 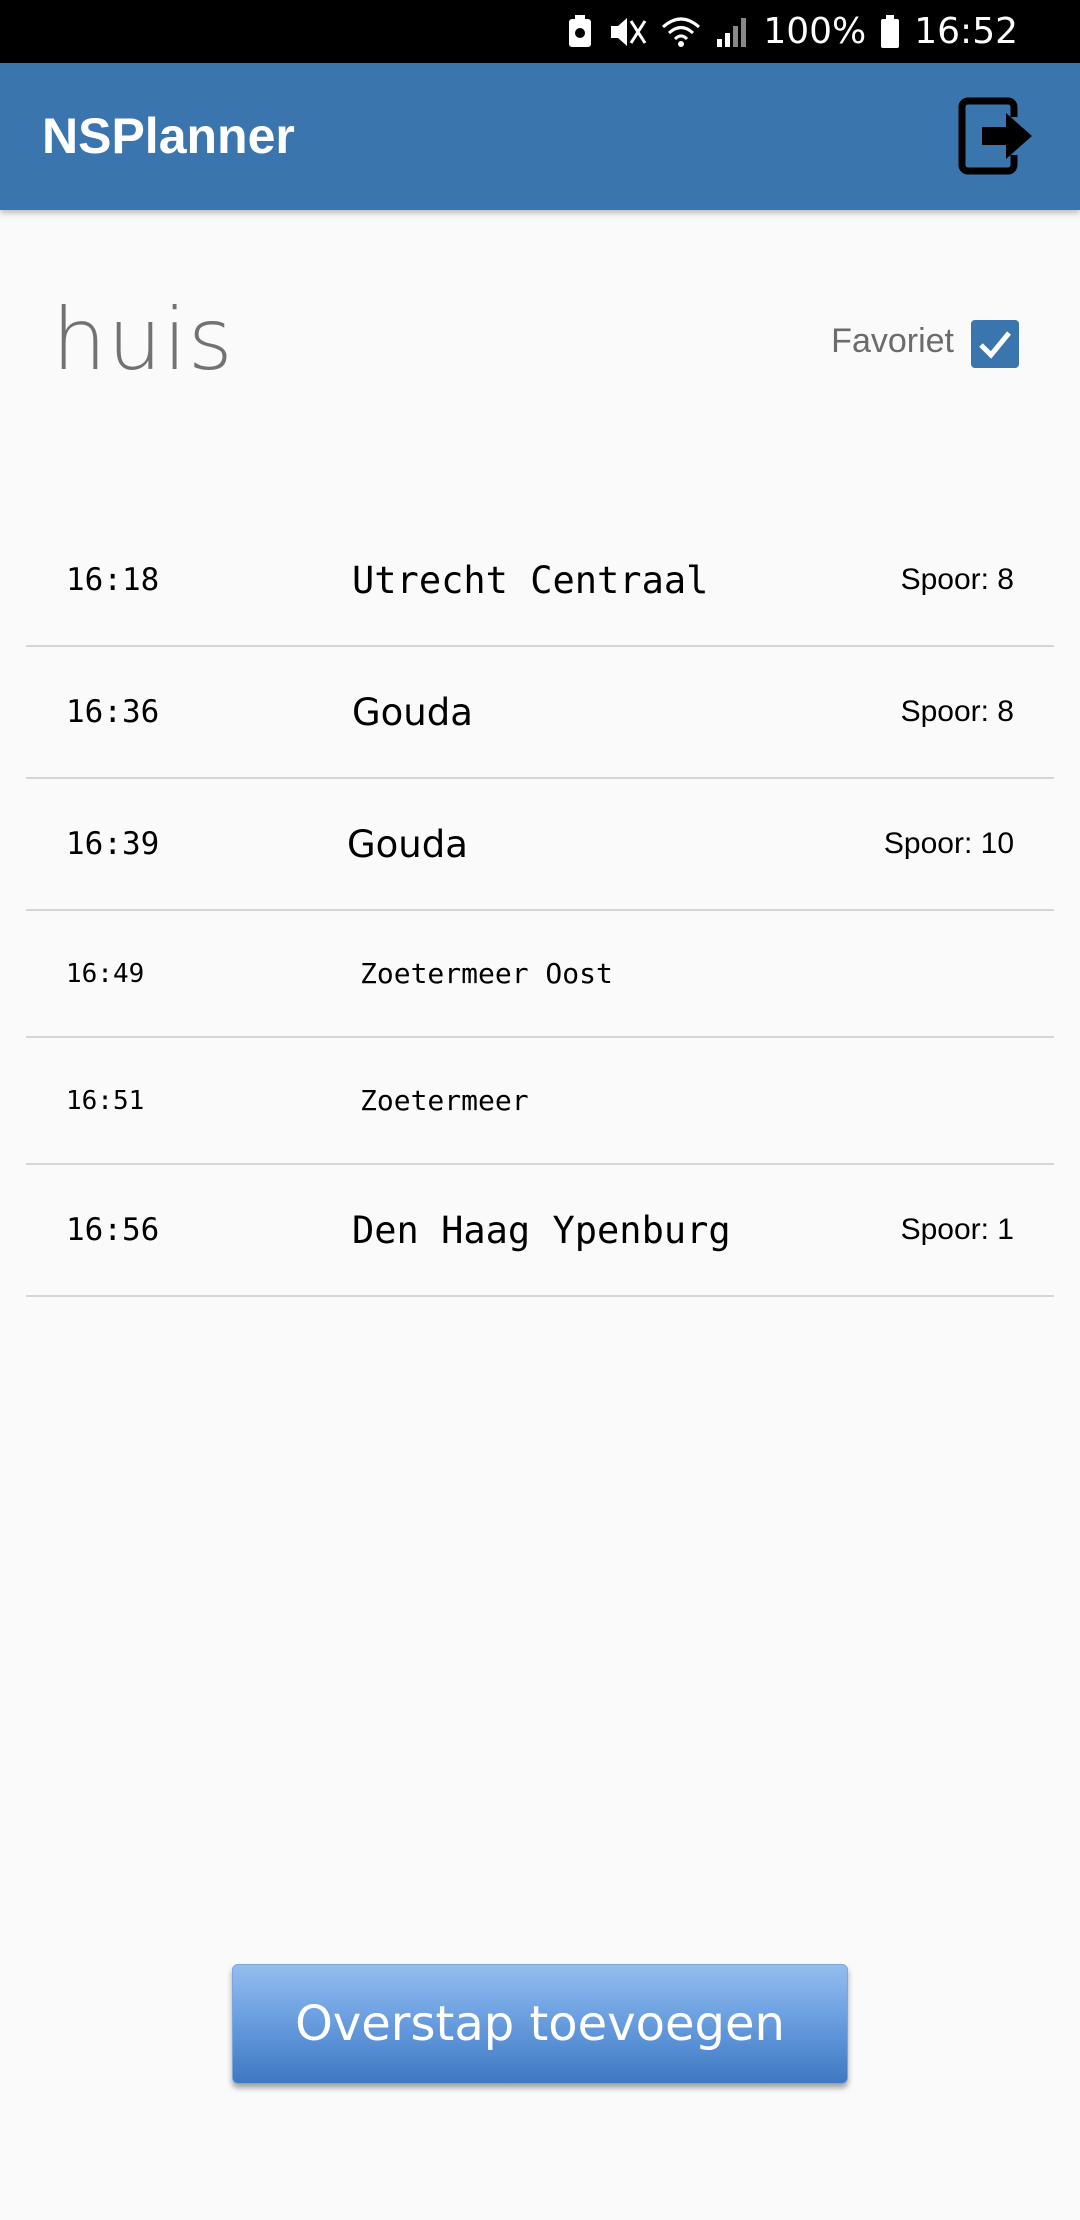 What do you see at coordinates (892, 341) in the screenshot?
I see `favorite-label: Favoriet` at bounding box center [892, 341].